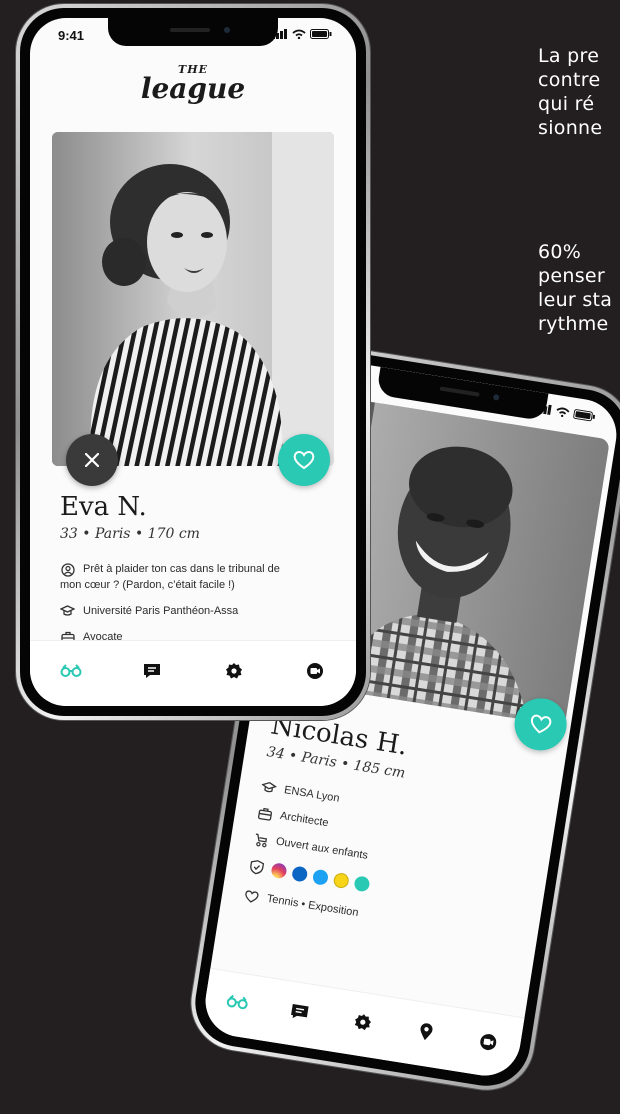 Image resolution: width=620 pixels, height=1114 pixels. I want to click on messenger-icon, so click(362, 884).